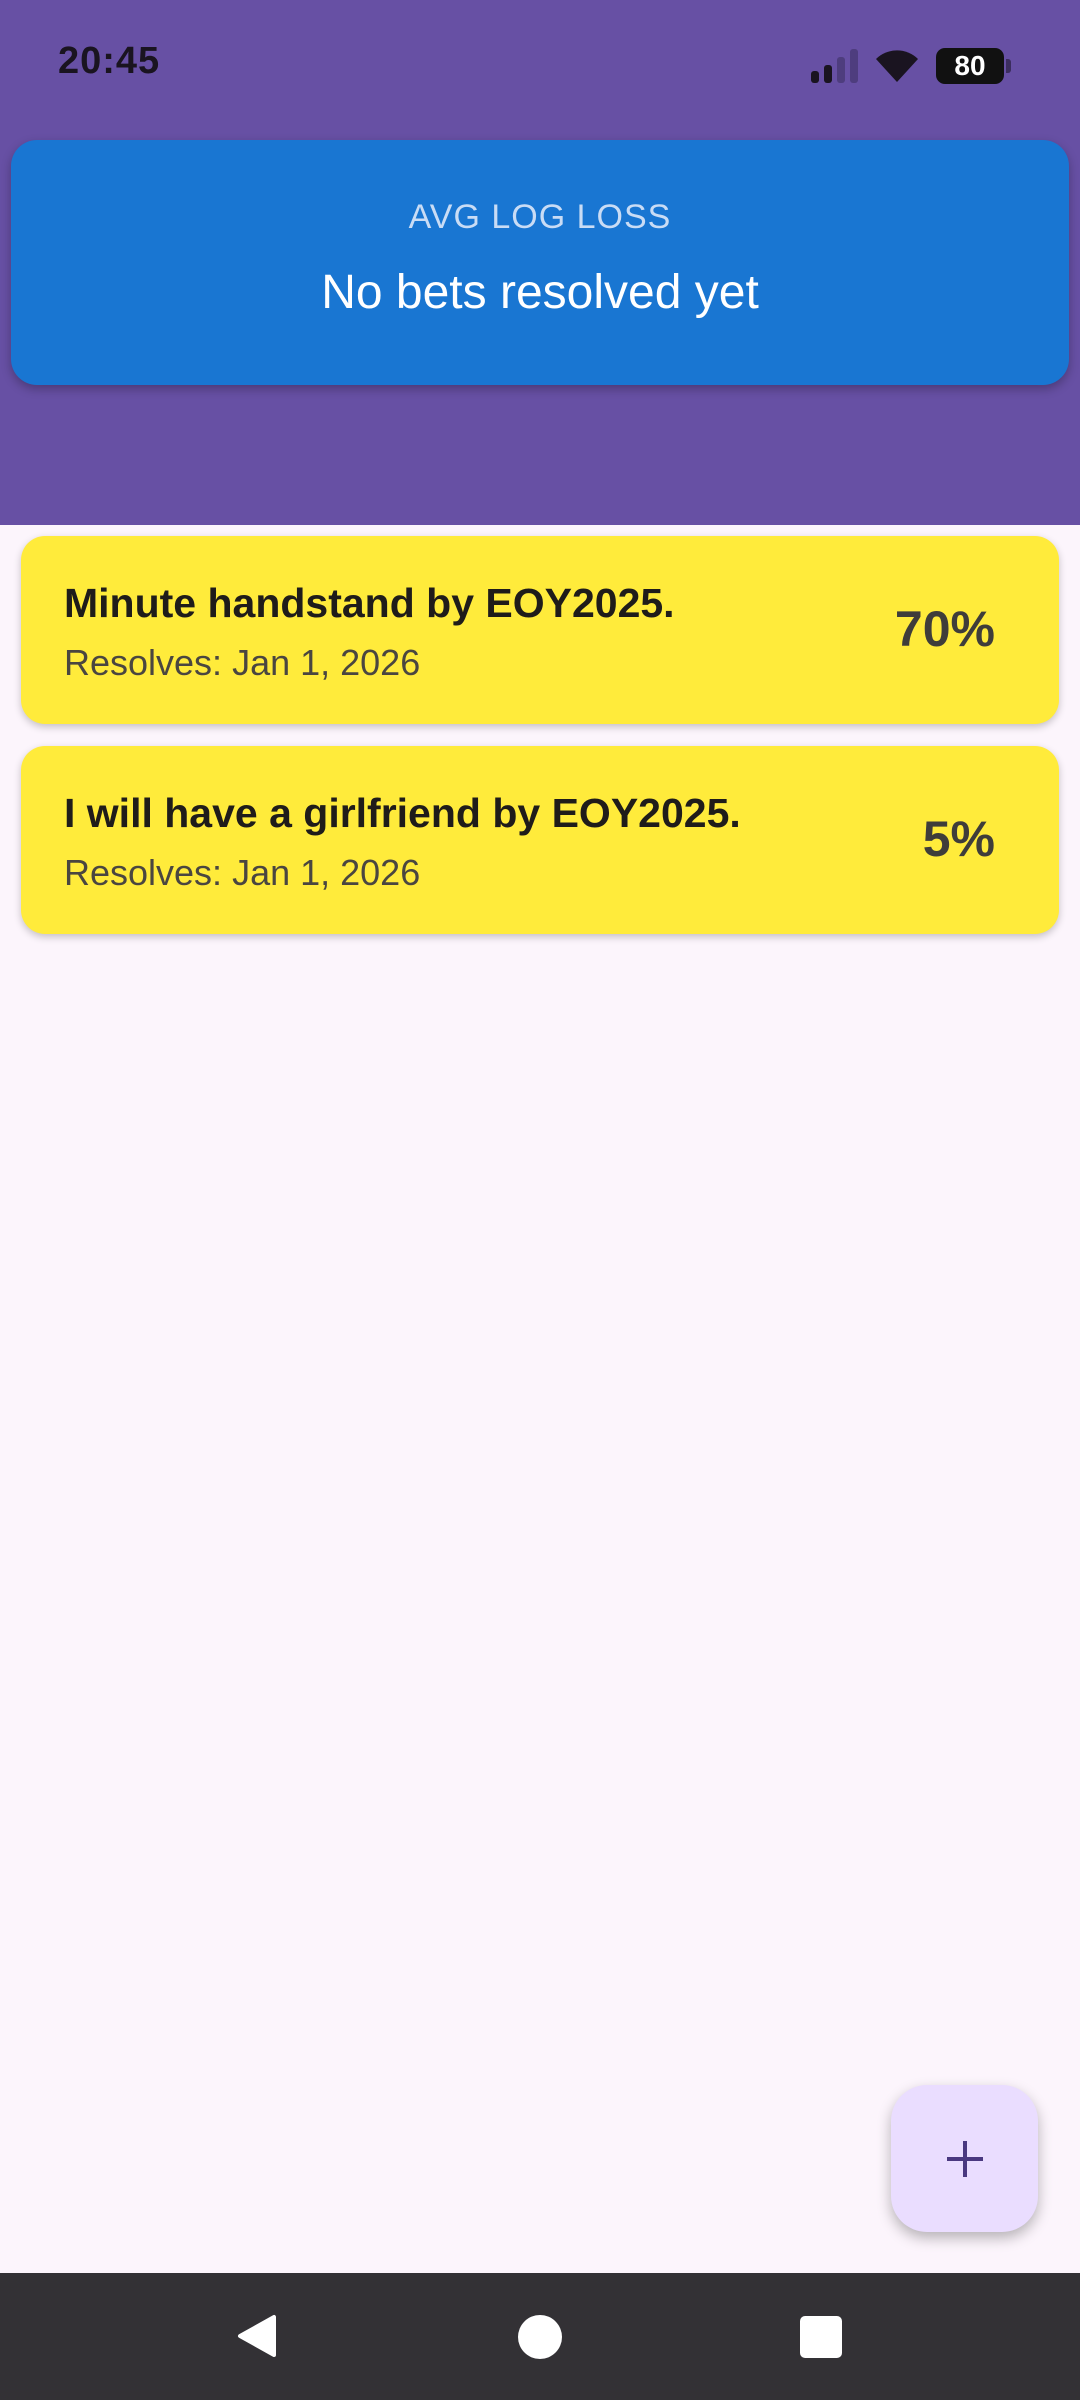 The height and width of the screenshot is (2400, 1080). I want to click on add-bet-button, so click(964, 2158).